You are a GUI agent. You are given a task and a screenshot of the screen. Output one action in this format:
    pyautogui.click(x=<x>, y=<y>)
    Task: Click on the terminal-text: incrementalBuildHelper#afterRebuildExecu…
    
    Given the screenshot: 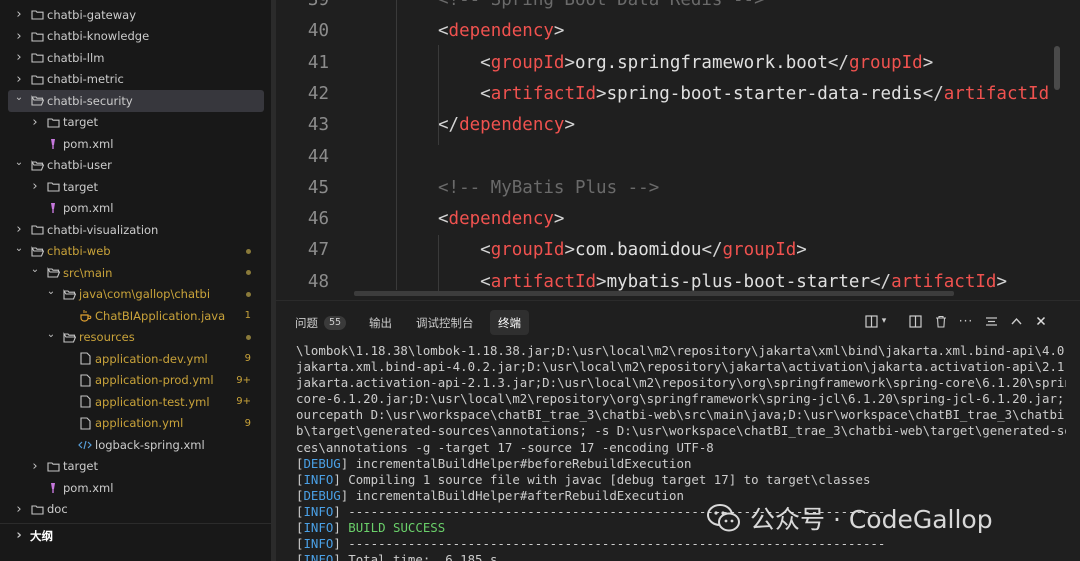 What is the action you would take?
    pyautogui.click(x=516, y=495)
    